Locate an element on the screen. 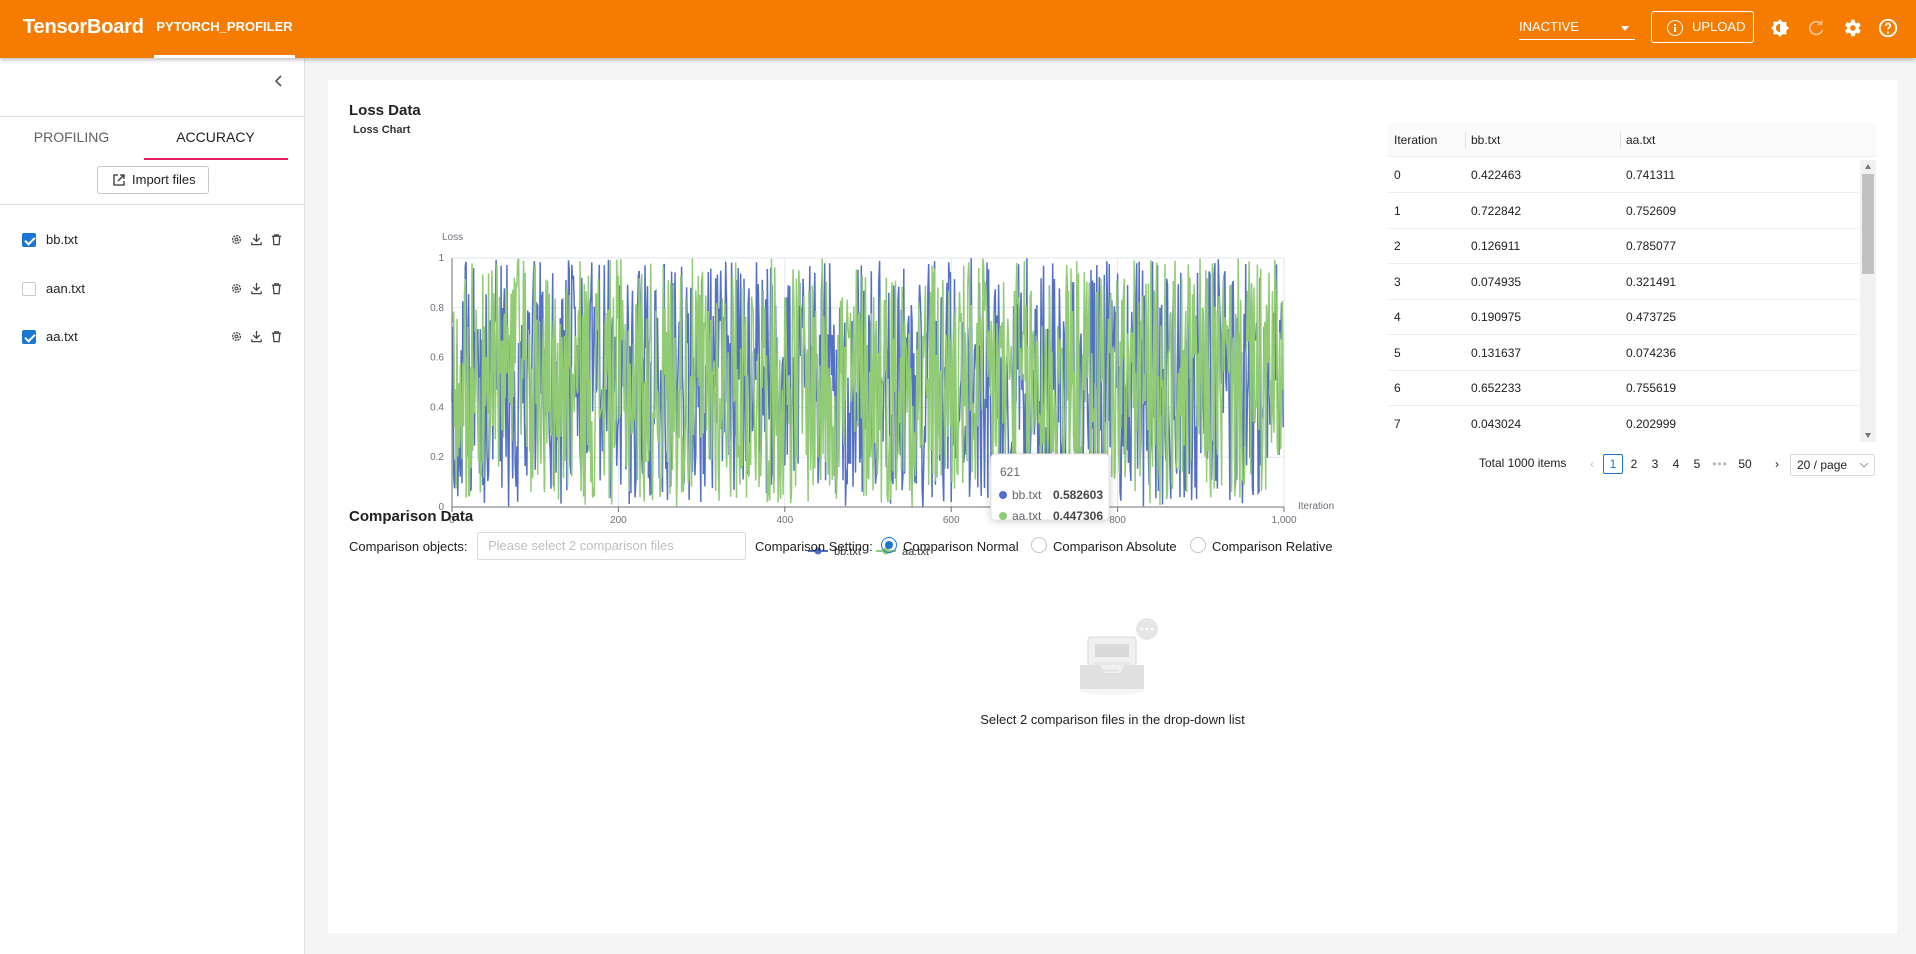 This screenshot has width=1916, height=954. page-3: 3 is located at coordinates (1655, 464).